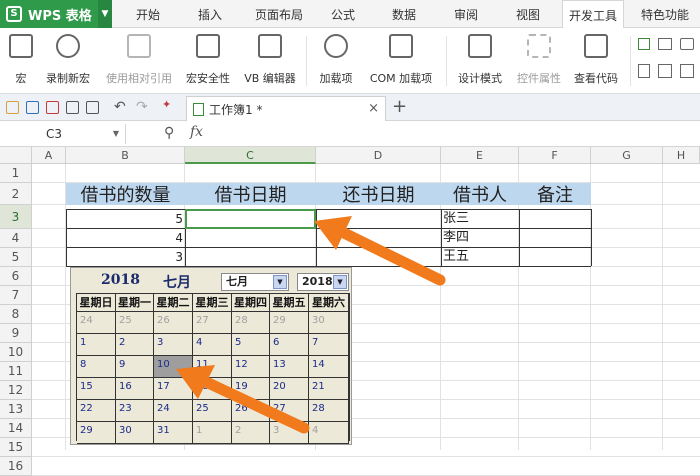 The width and height of the screenshot is (700, 476). What do you see at coordinates (16, 466) in the screenshot?
I see `row-header-16: 16` at bounding box center [16, 466].